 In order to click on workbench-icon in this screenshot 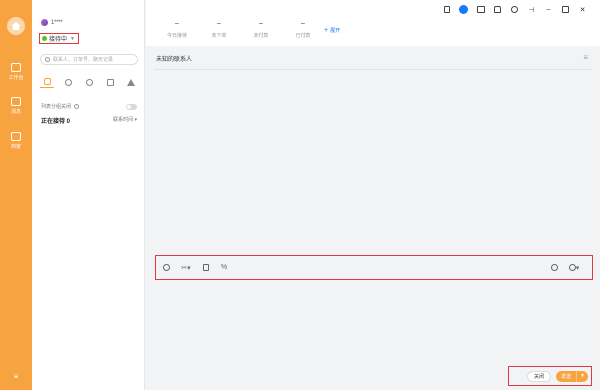, I will do `click(16, 67)`.